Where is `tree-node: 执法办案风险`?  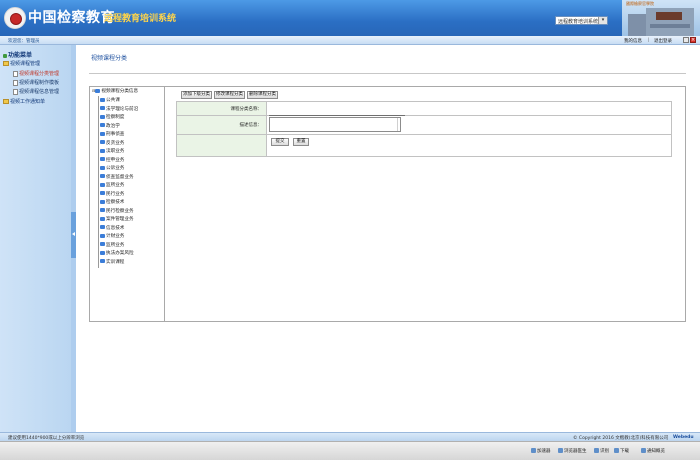
tree-node: 执法办案风险 is located at coordinates (117, 253).